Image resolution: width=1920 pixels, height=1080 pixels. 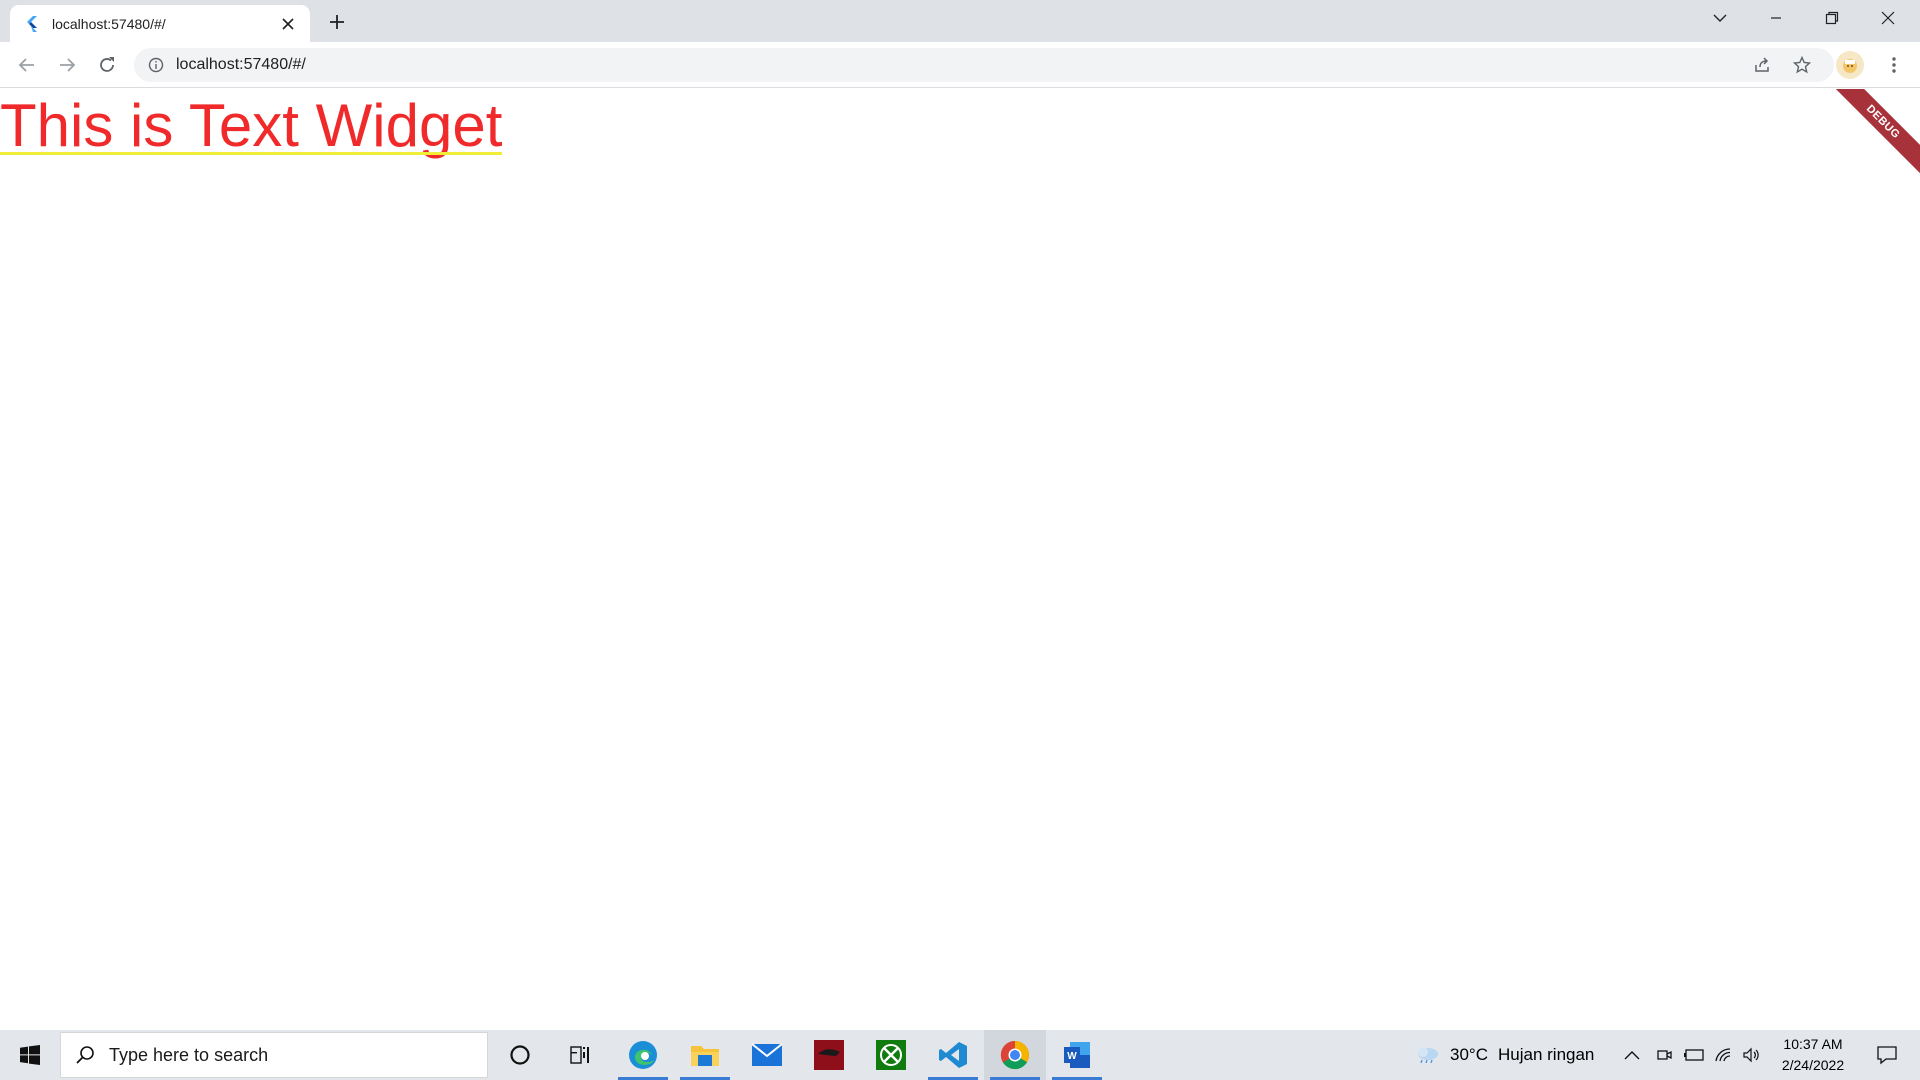 What do you see at coordinates (27, 65) in the screenshot?
I see `back-button` at bounding box center [27, 65].